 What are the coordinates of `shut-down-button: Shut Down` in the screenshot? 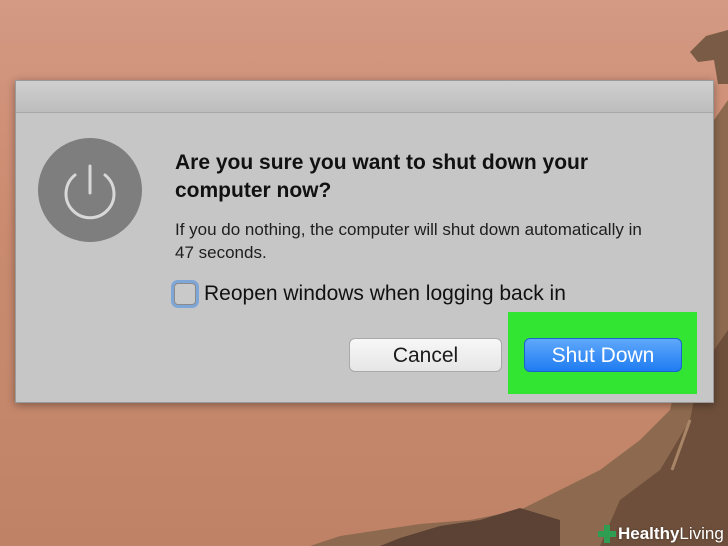 It's located at (603, 355).